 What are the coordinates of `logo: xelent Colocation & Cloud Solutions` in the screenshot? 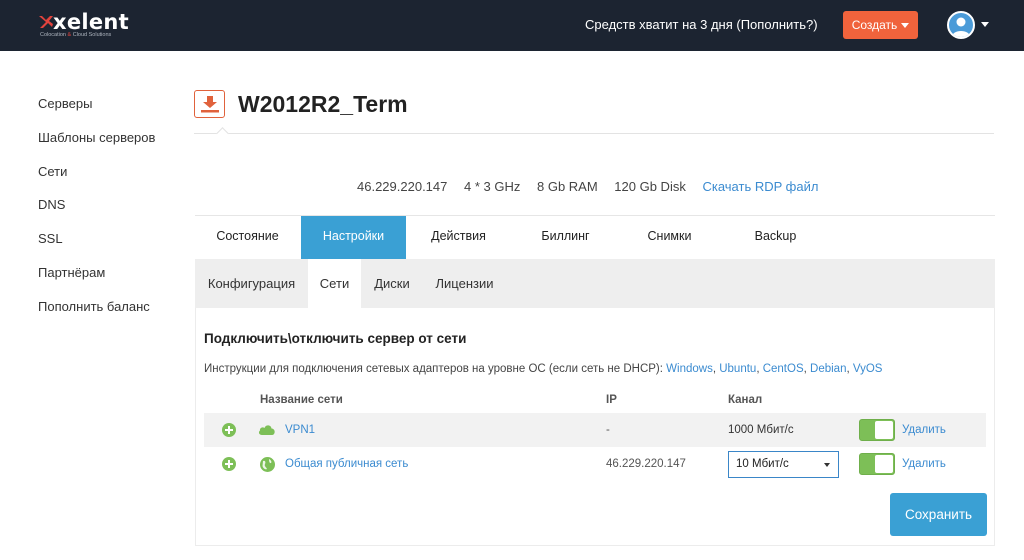 It's located at (84, 26).